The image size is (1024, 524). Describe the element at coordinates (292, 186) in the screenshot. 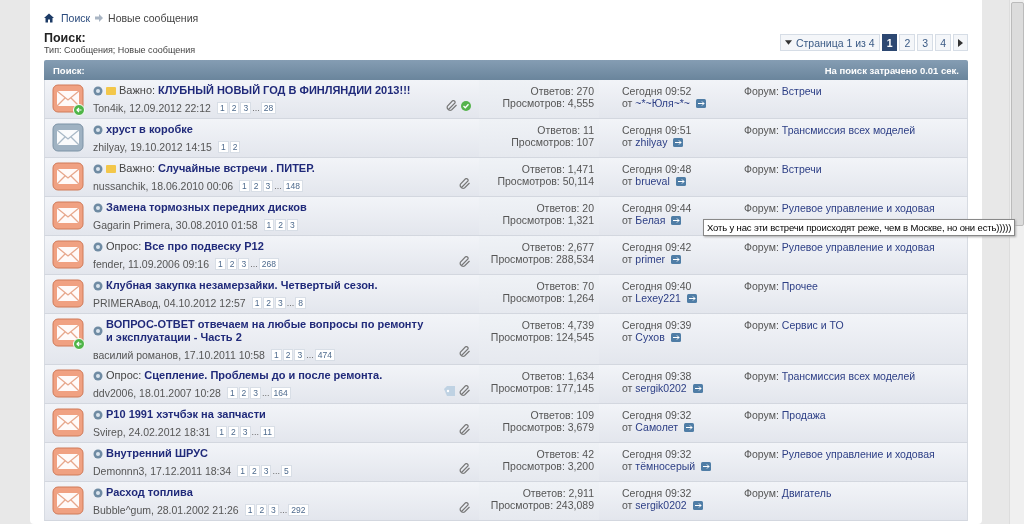

I see `page-link: 148` at that location.